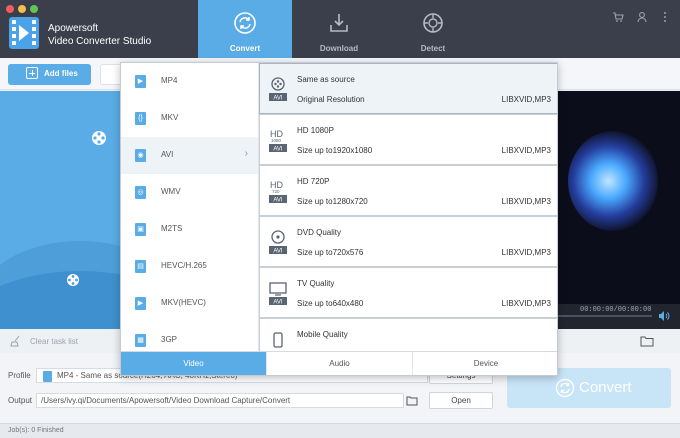  What do you see at coordinates (140, 118) in the screenshot?
I see `mkv-icon: {}` at bounding box center [140, 118].